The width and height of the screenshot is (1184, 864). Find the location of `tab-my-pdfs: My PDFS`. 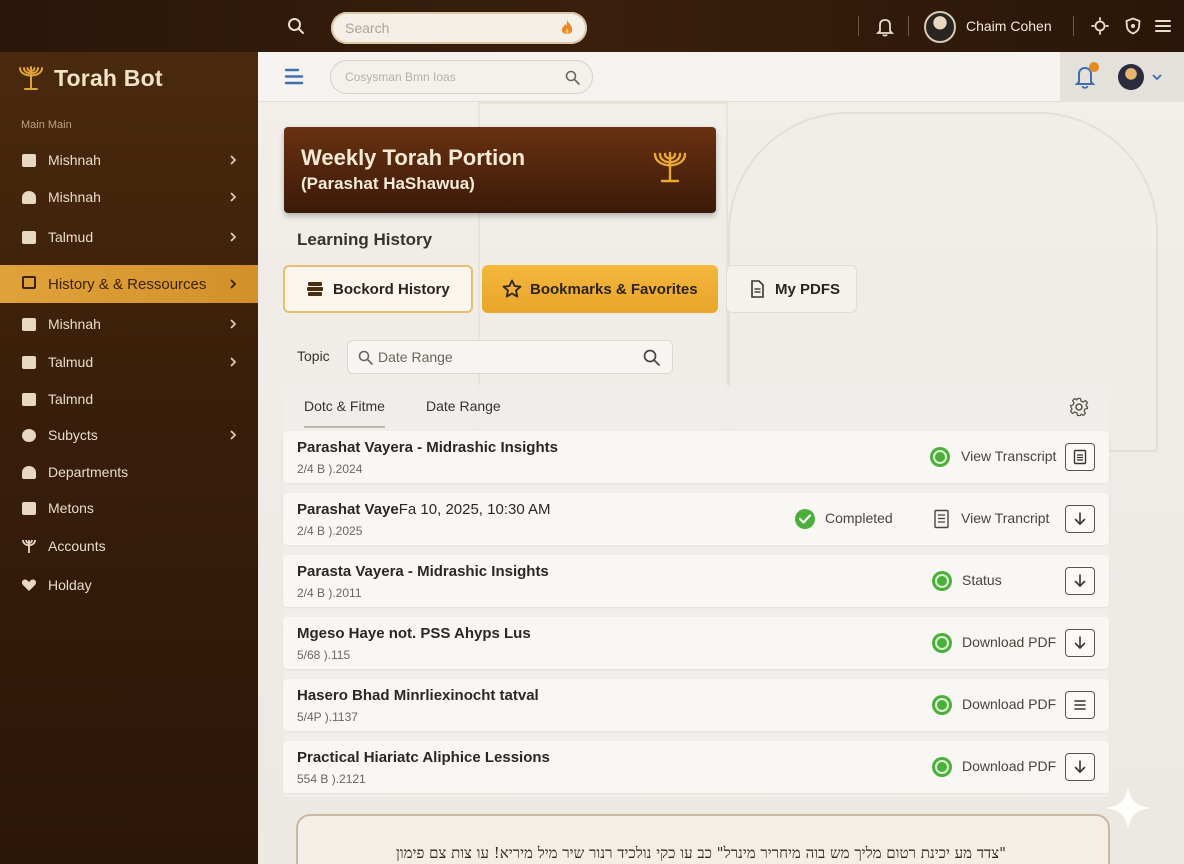

tab-my-pdfs: My PDFS is located at coordinates (791, 289).